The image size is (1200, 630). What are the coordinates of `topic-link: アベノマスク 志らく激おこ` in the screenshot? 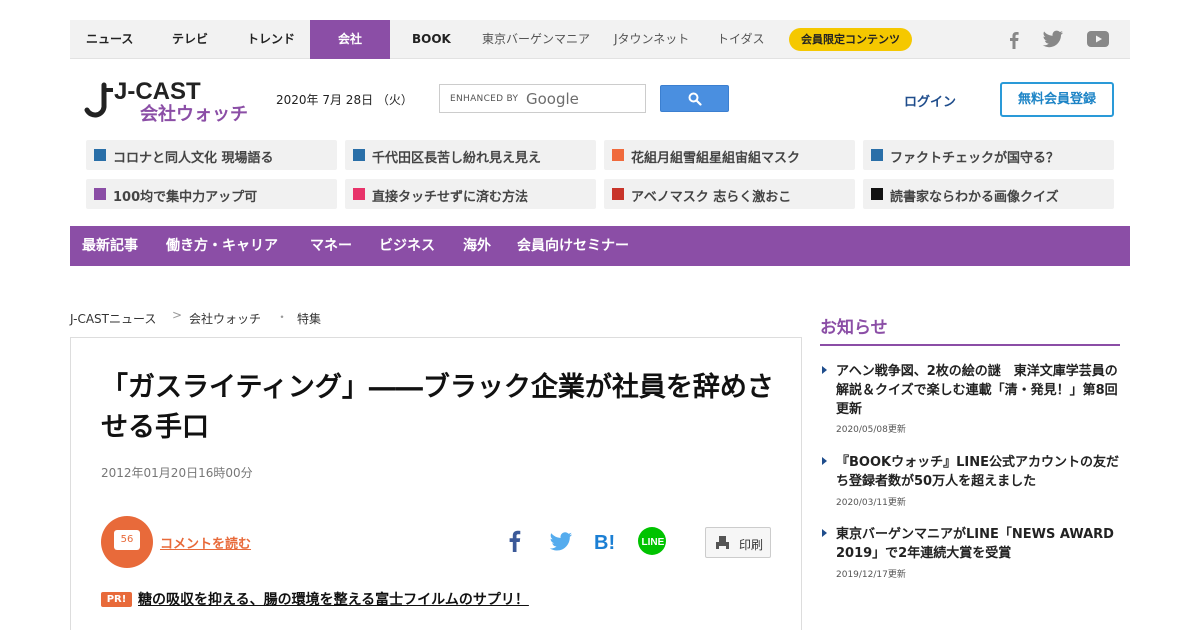 It's located at (729, 194).